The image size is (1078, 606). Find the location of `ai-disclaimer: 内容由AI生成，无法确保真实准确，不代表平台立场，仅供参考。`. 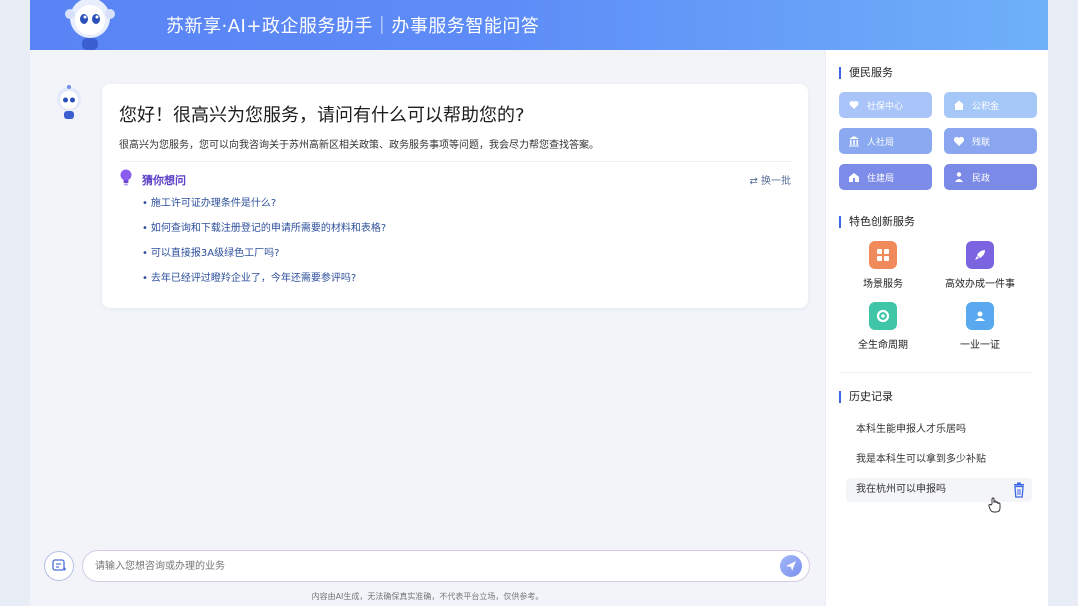

ai-disclaimer: 内容由AI生成，无法确保真实准确，不代表平台立场，仅供参考。 is located at coordinates (427, 596).